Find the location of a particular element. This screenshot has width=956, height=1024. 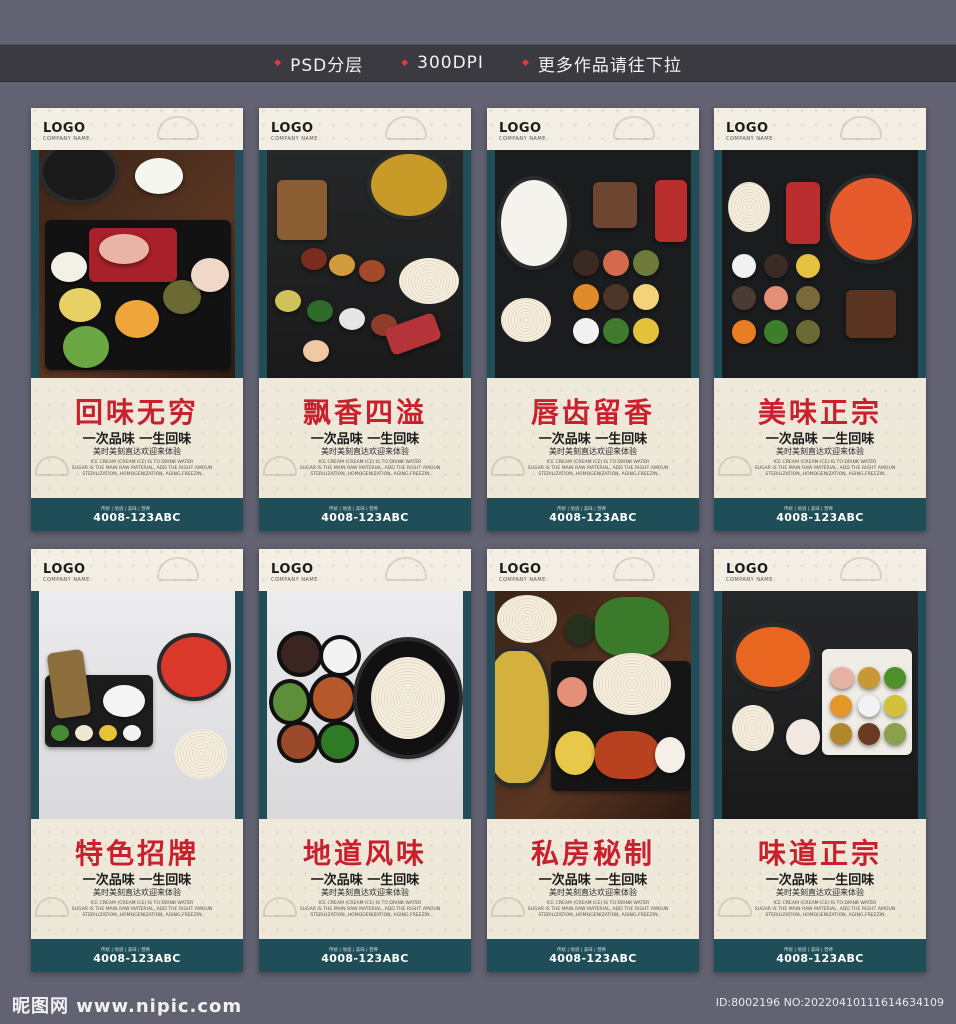

watermark-logo: 昵图网 www.nipic.com is located at coordinates (127, 1006).